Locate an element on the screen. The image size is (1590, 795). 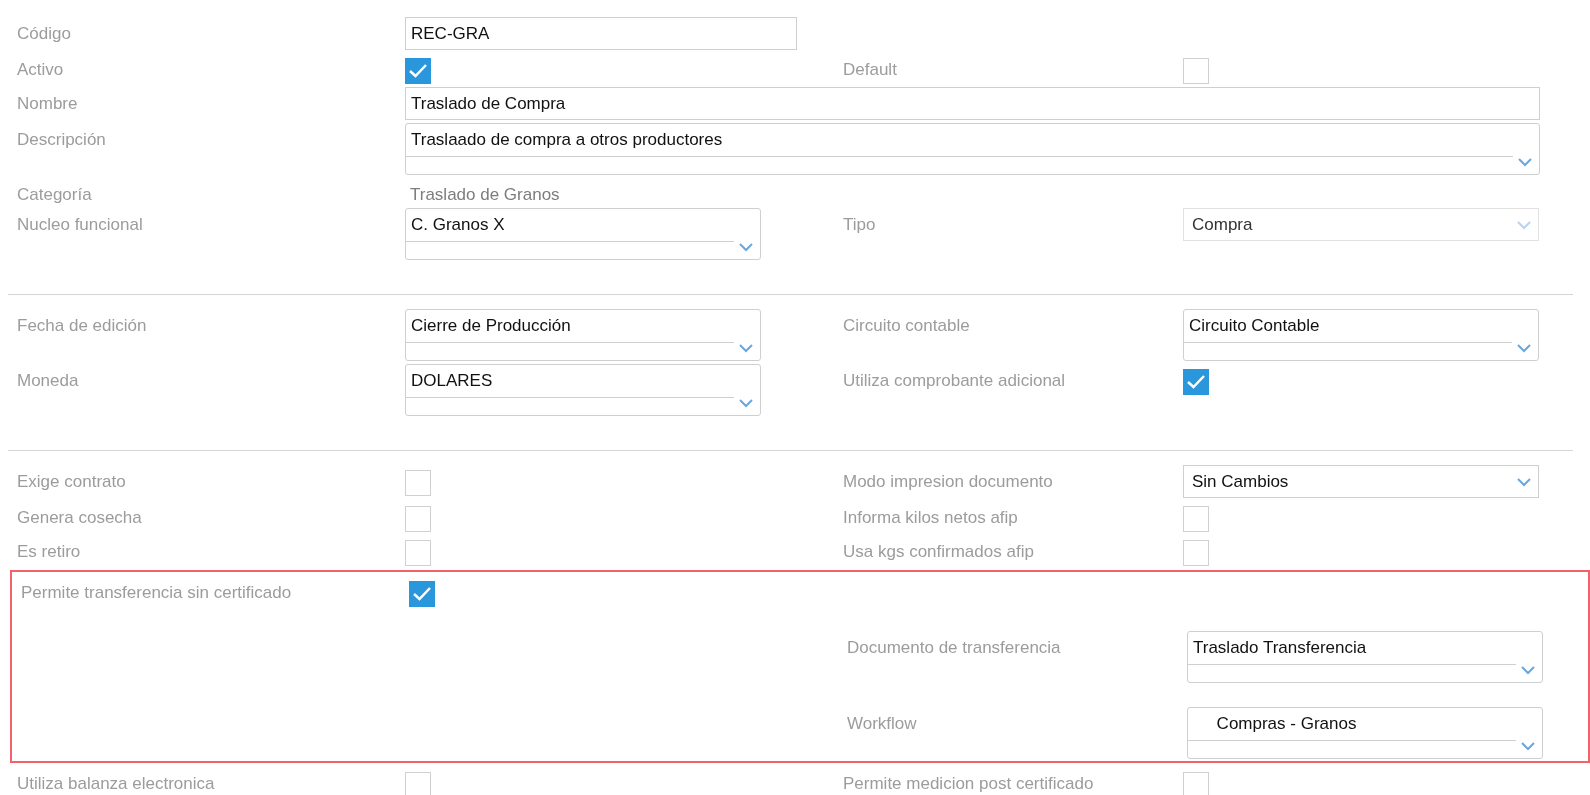
field-label: Moneda is located at coordinates (48, 380).